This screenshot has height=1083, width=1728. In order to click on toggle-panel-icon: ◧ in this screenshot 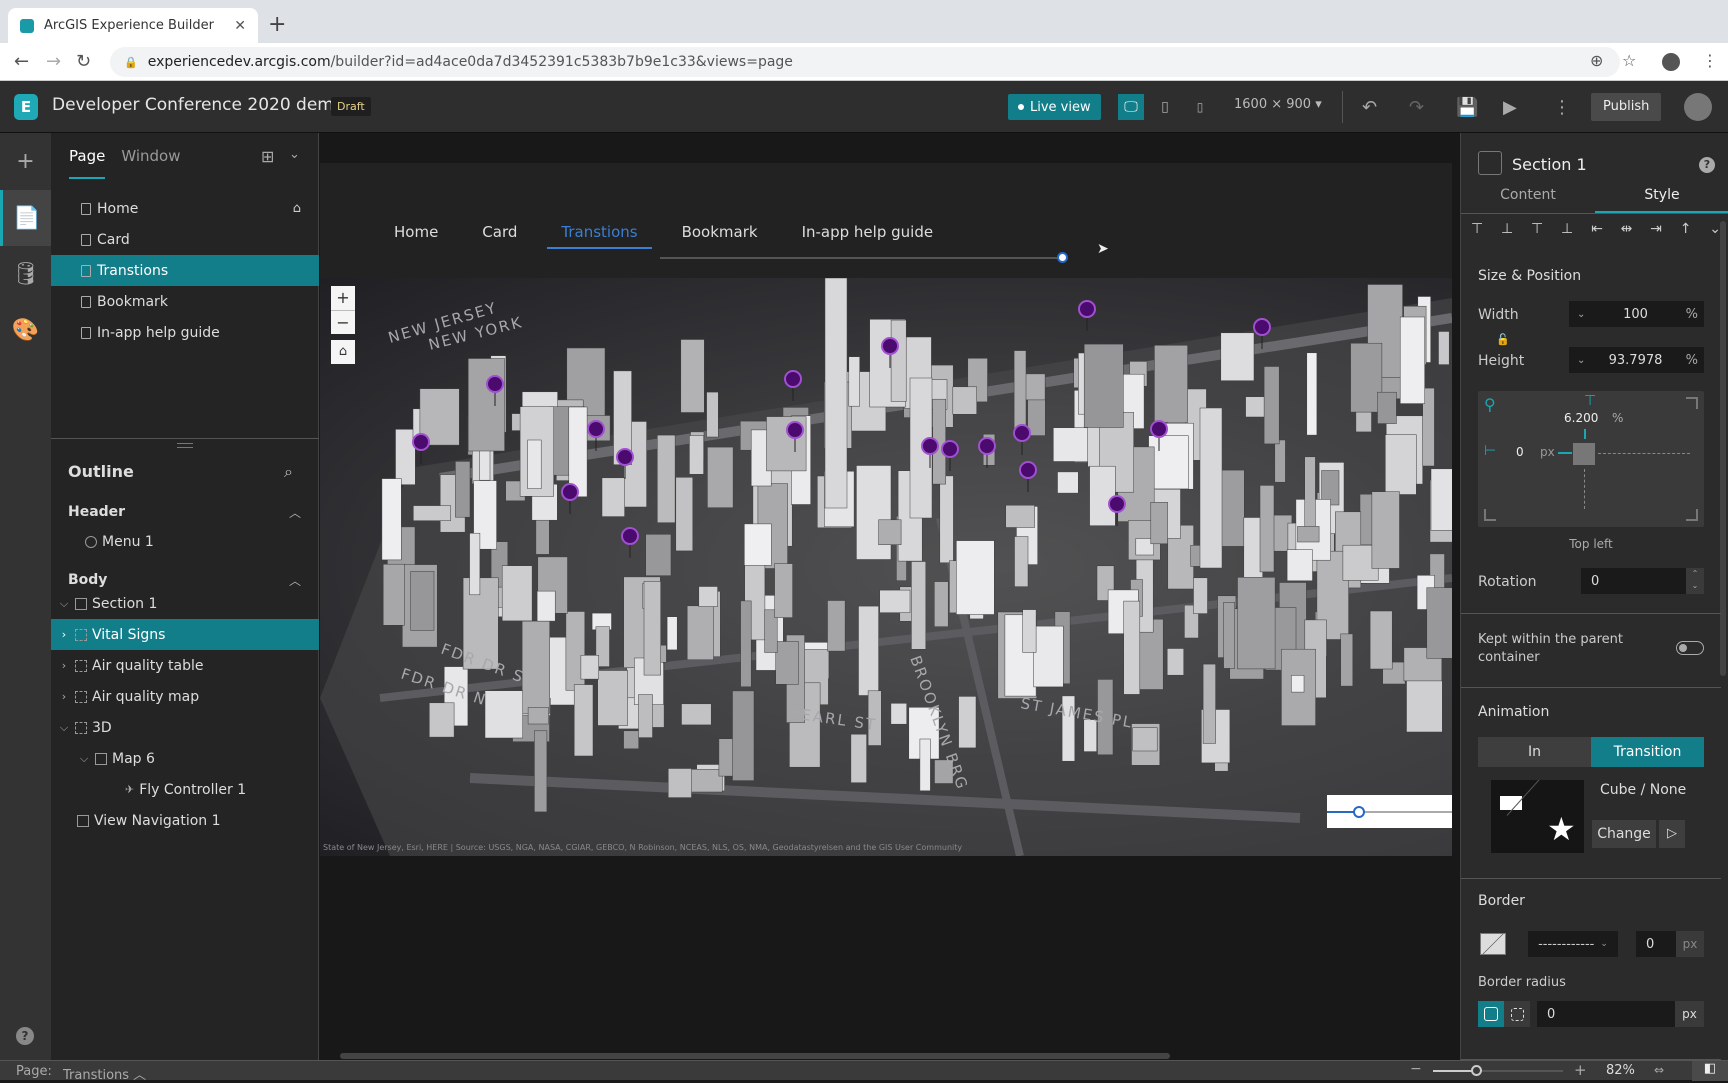, I will do `click(1710, 1071)`.